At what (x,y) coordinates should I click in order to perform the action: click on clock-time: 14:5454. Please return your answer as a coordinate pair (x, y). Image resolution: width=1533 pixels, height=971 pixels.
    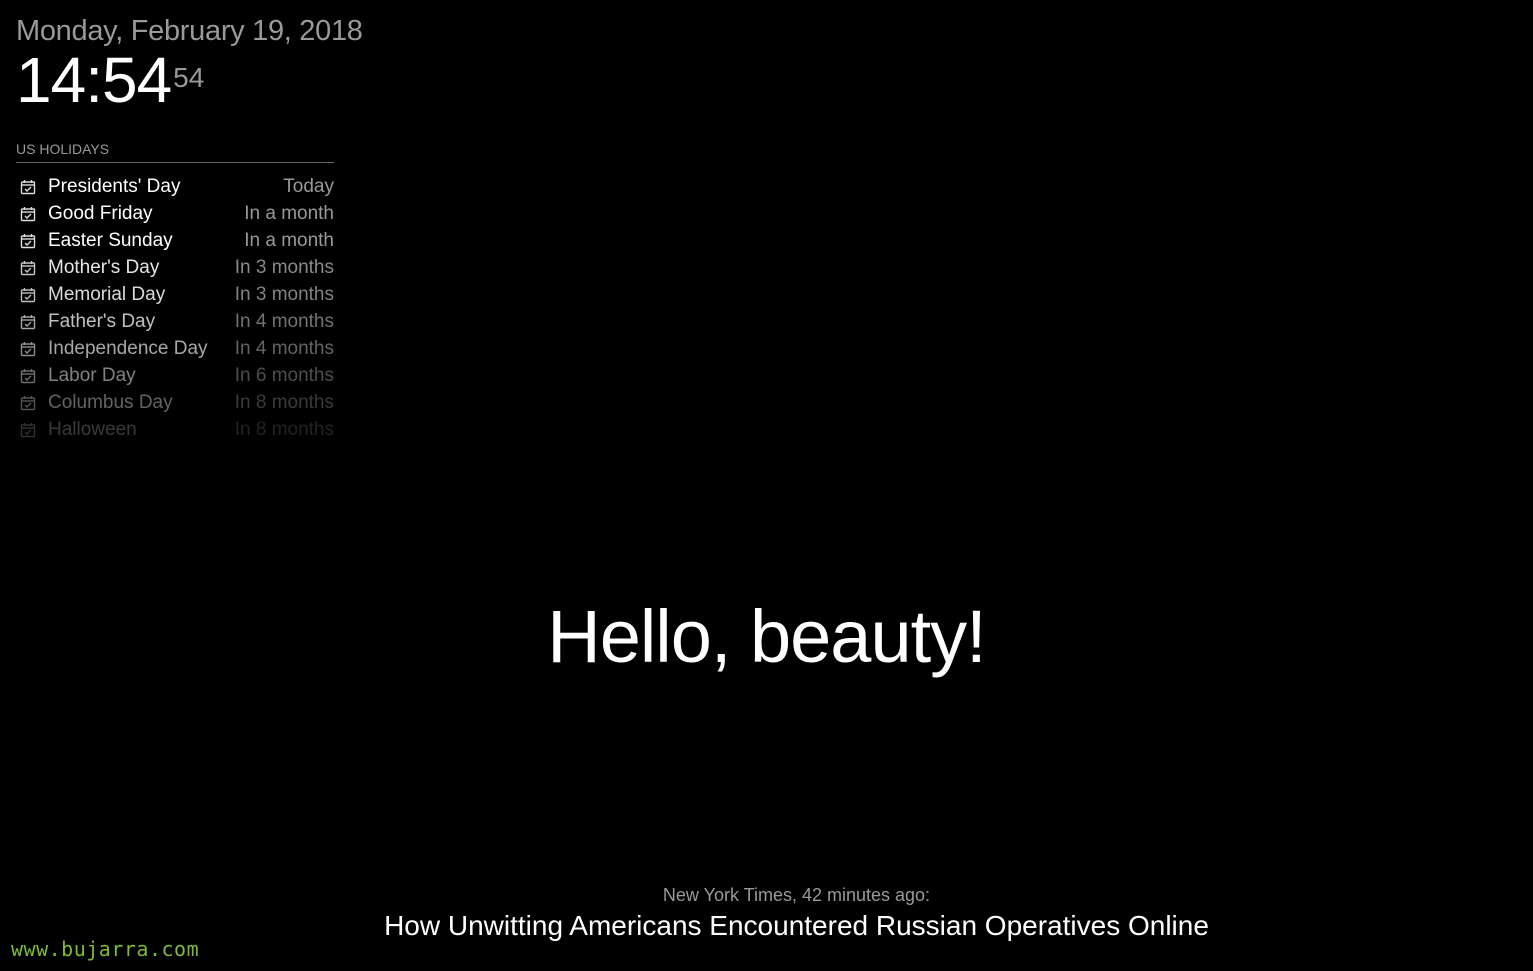
    Looking at the image, I should click on (181, 80).